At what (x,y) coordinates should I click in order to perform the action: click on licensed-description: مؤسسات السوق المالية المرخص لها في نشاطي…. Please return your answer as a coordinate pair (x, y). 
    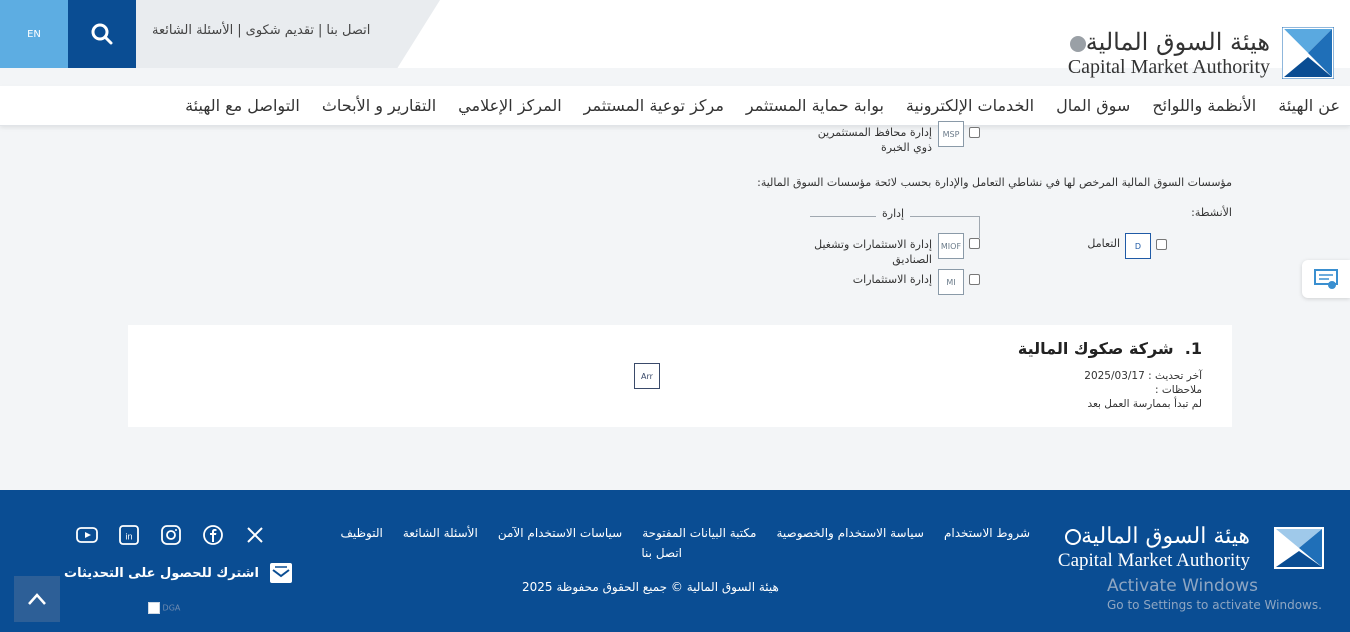
    Looking at the image, I should click on (994, 182).